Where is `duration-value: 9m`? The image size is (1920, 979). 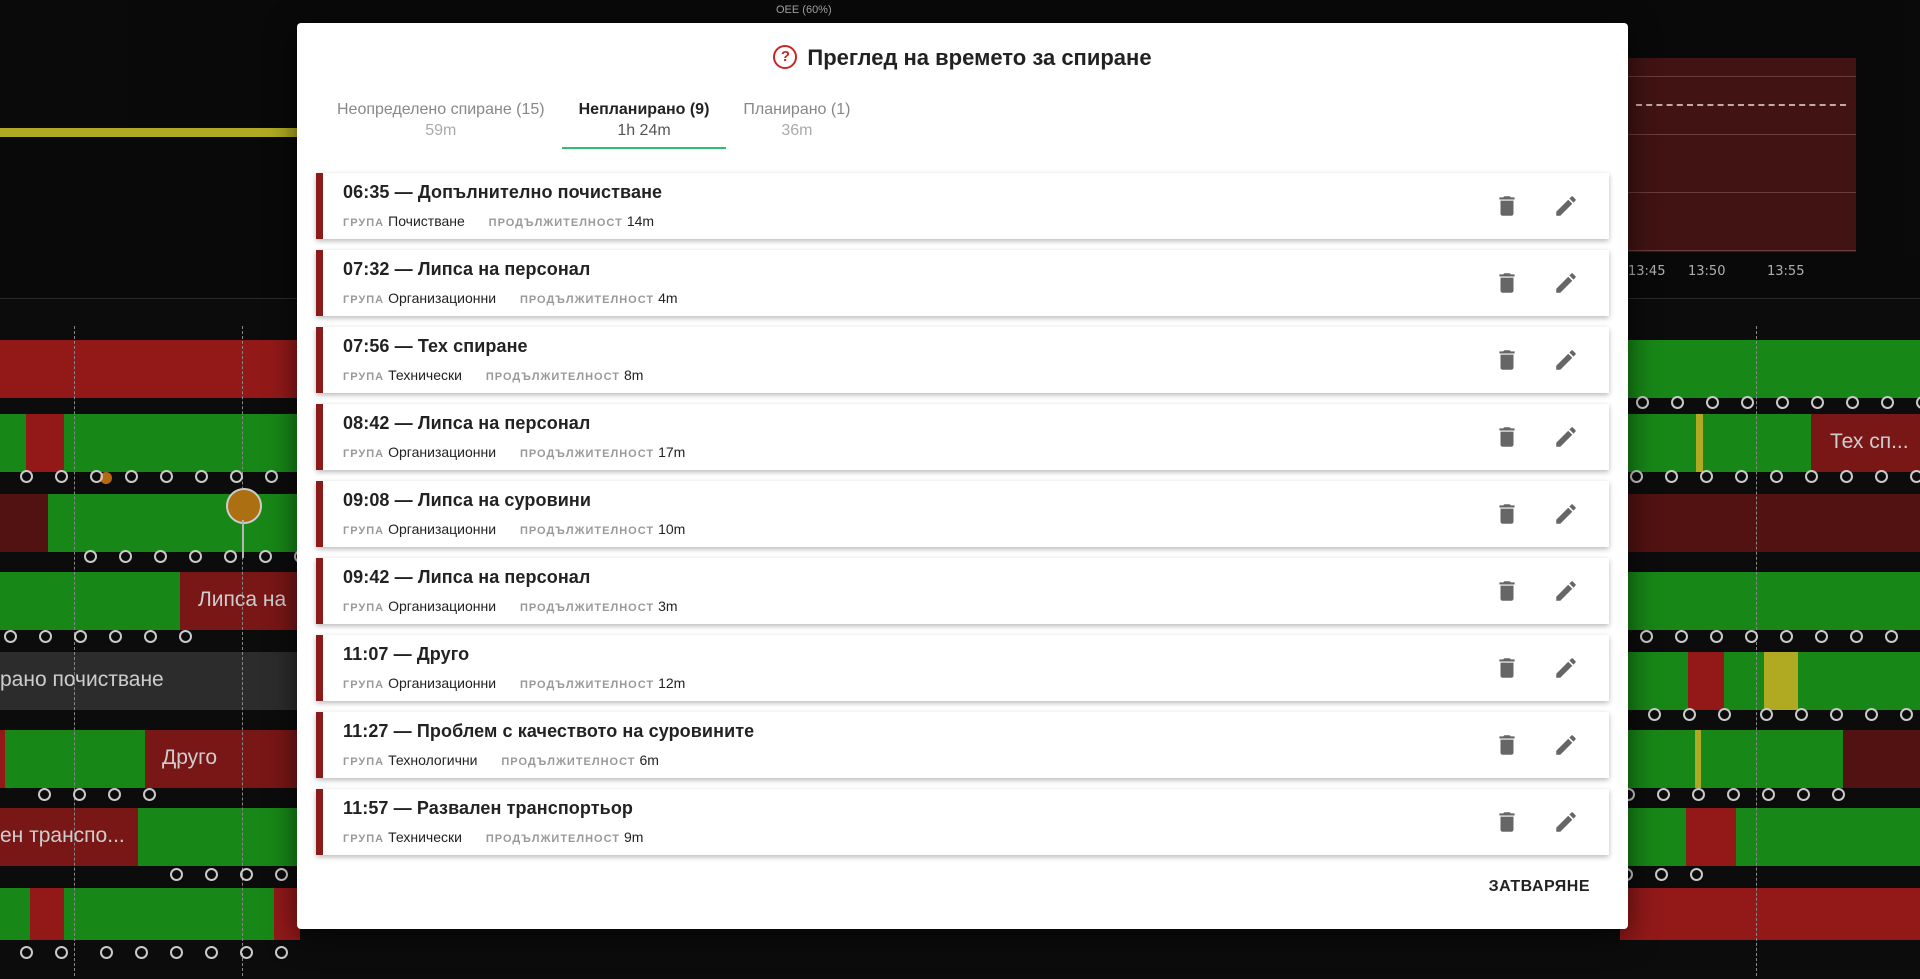 duration-value: 9m is located at coordinates (634, 837).